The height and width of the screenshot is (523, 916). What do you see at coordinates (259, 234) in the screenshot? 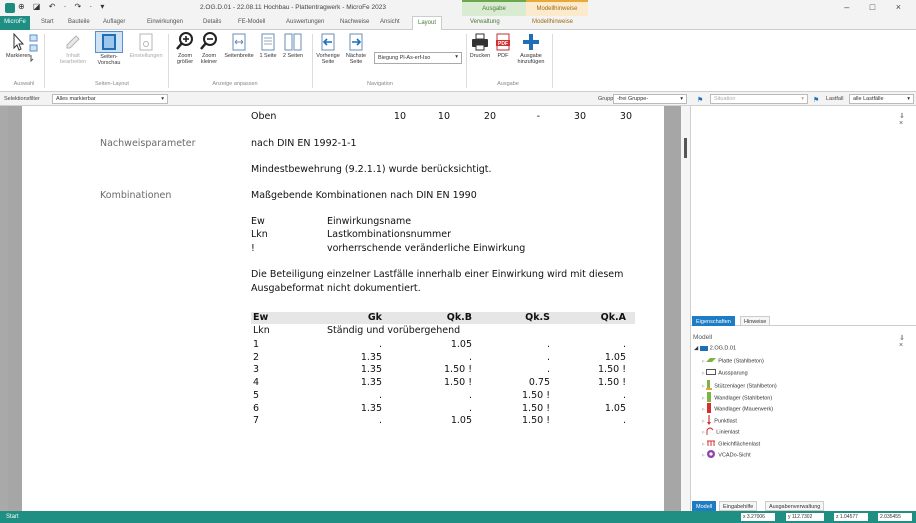
I see `legend-key-lkn: Lkn` at bounding box center [259, 234].